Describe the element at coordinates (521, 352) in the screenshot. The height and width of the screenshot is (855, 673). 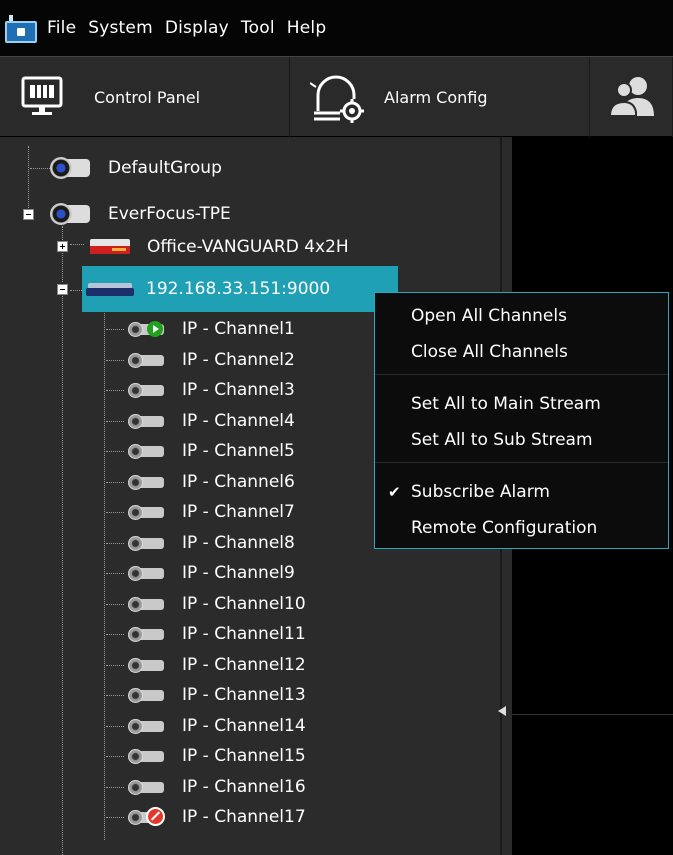
I see `menu-close-all-channels: Close All Channels` at that location.